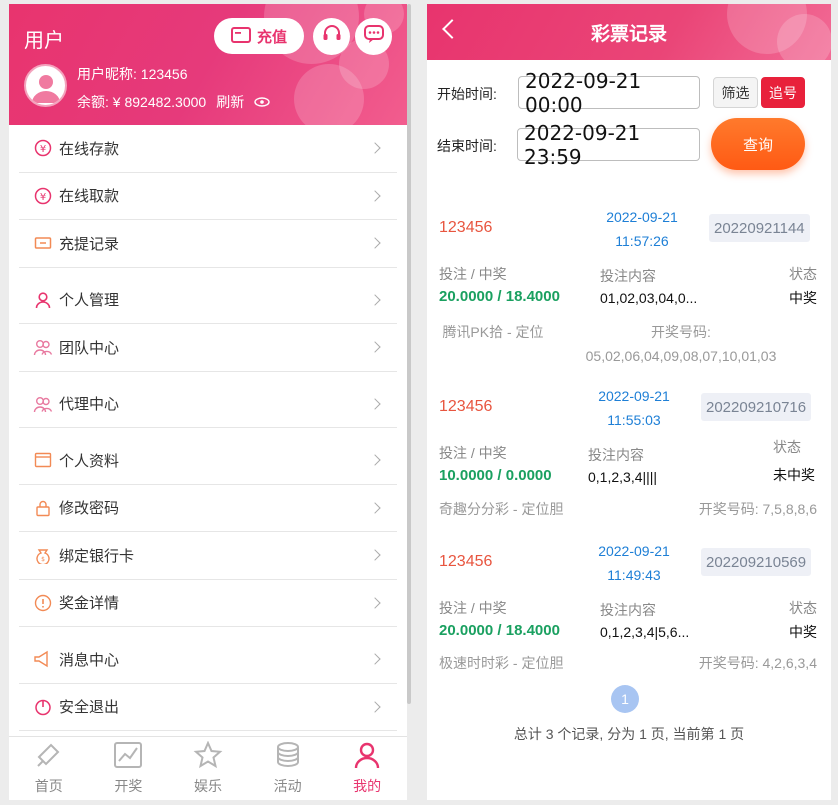 The width and height of the screenshot is (838, 805). I want to click on menu-item-label: 代理中心, so click(89, 405).